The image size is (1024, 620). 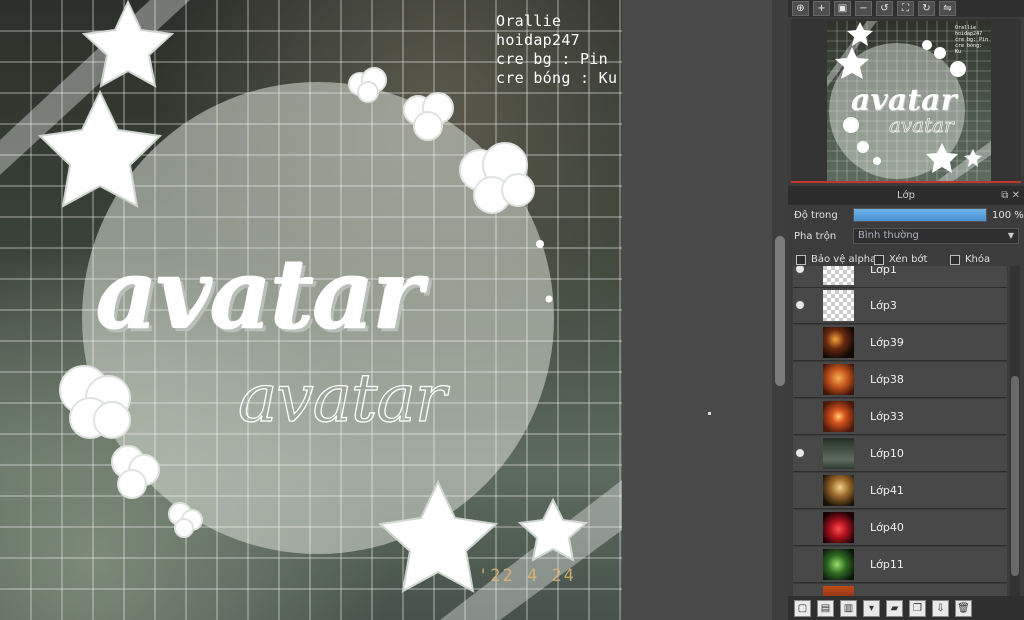 What do you see at coordinates (1008, 215) in the screenshot?
I see `opacity-value: 100 %` at bounding box center [1008, 215].